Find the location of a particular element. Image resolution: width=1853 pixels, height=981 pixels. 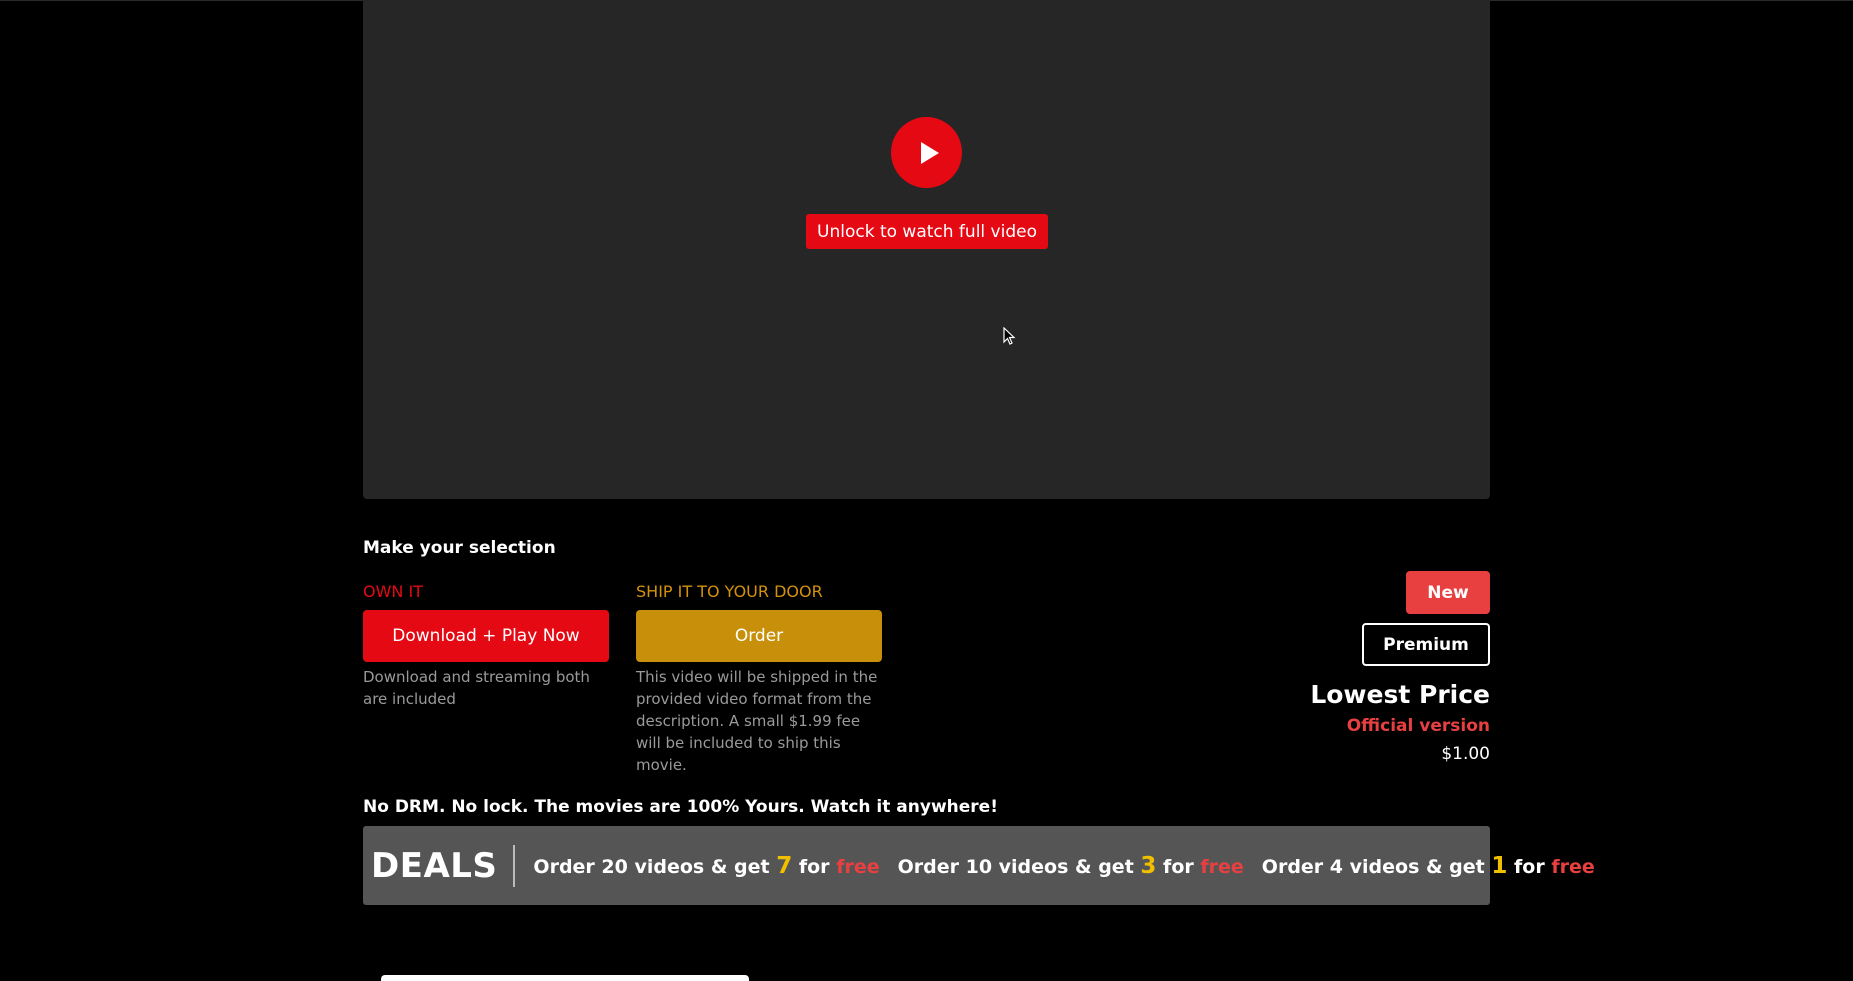

deal-number: 3 is located at coordinates (1148, 865).